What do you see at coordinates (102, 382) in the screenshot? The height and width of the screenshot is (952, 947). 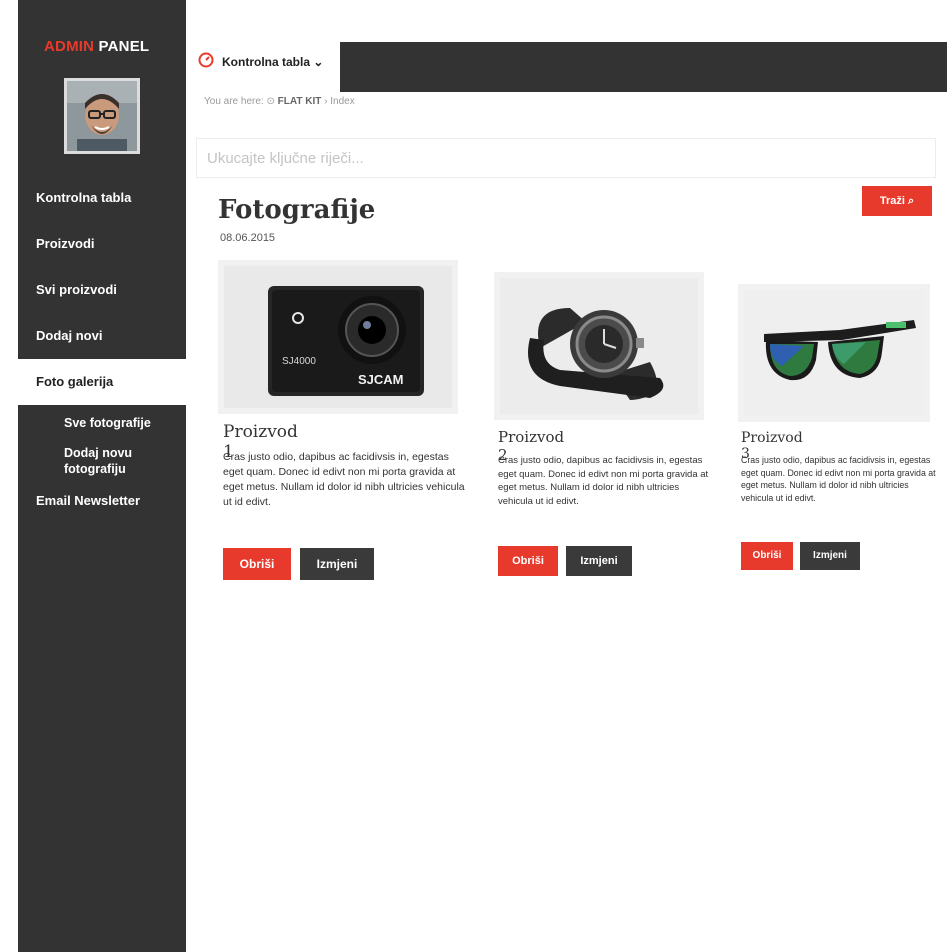 I see `sidebar-item-foto-galerija: Foto galerija` at bounding box center [102, 382].